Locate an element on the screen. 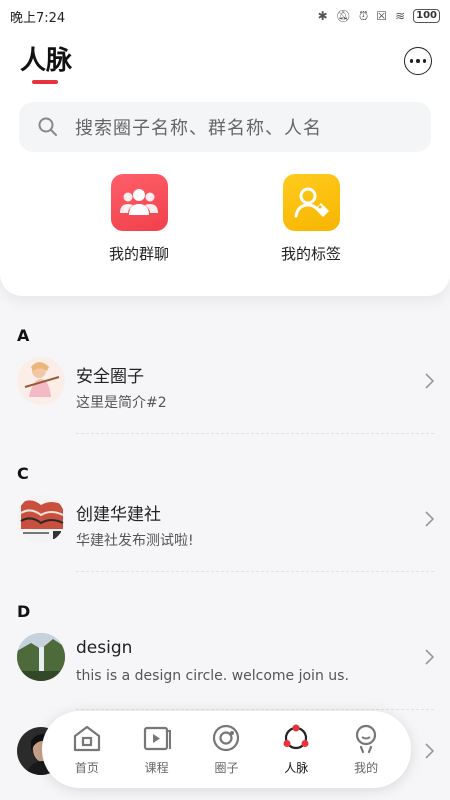 This screenshot has width=450, height=800. group-chat-icon is located at coordinates (139, 202).